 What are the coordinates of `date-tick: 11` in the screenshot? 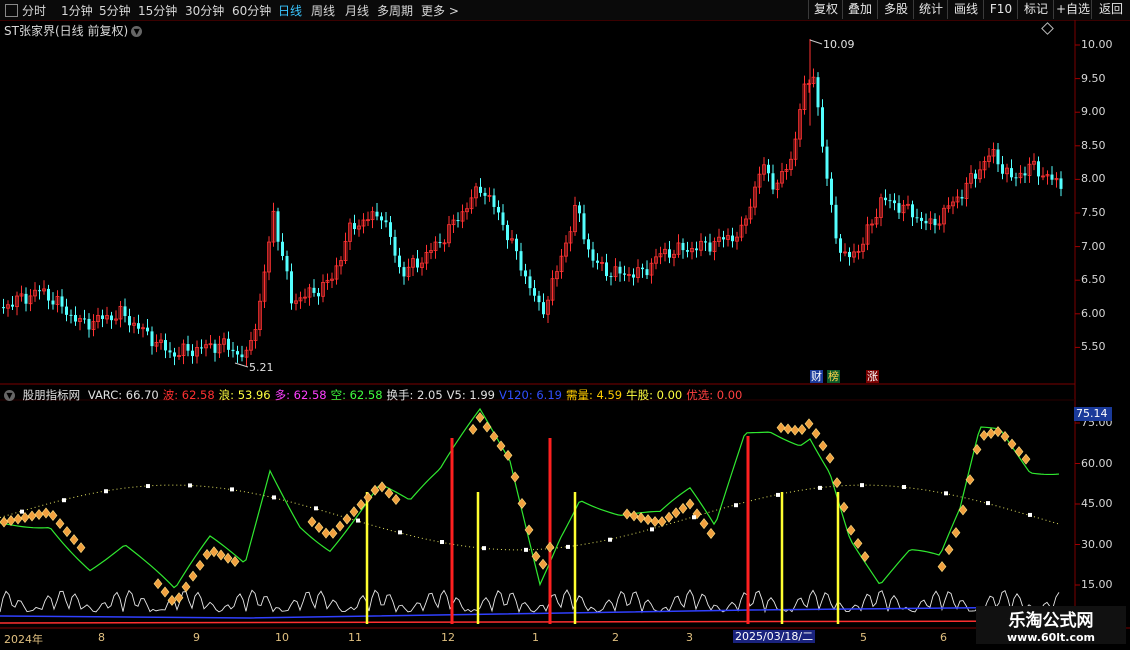 It's located at (355, 637).